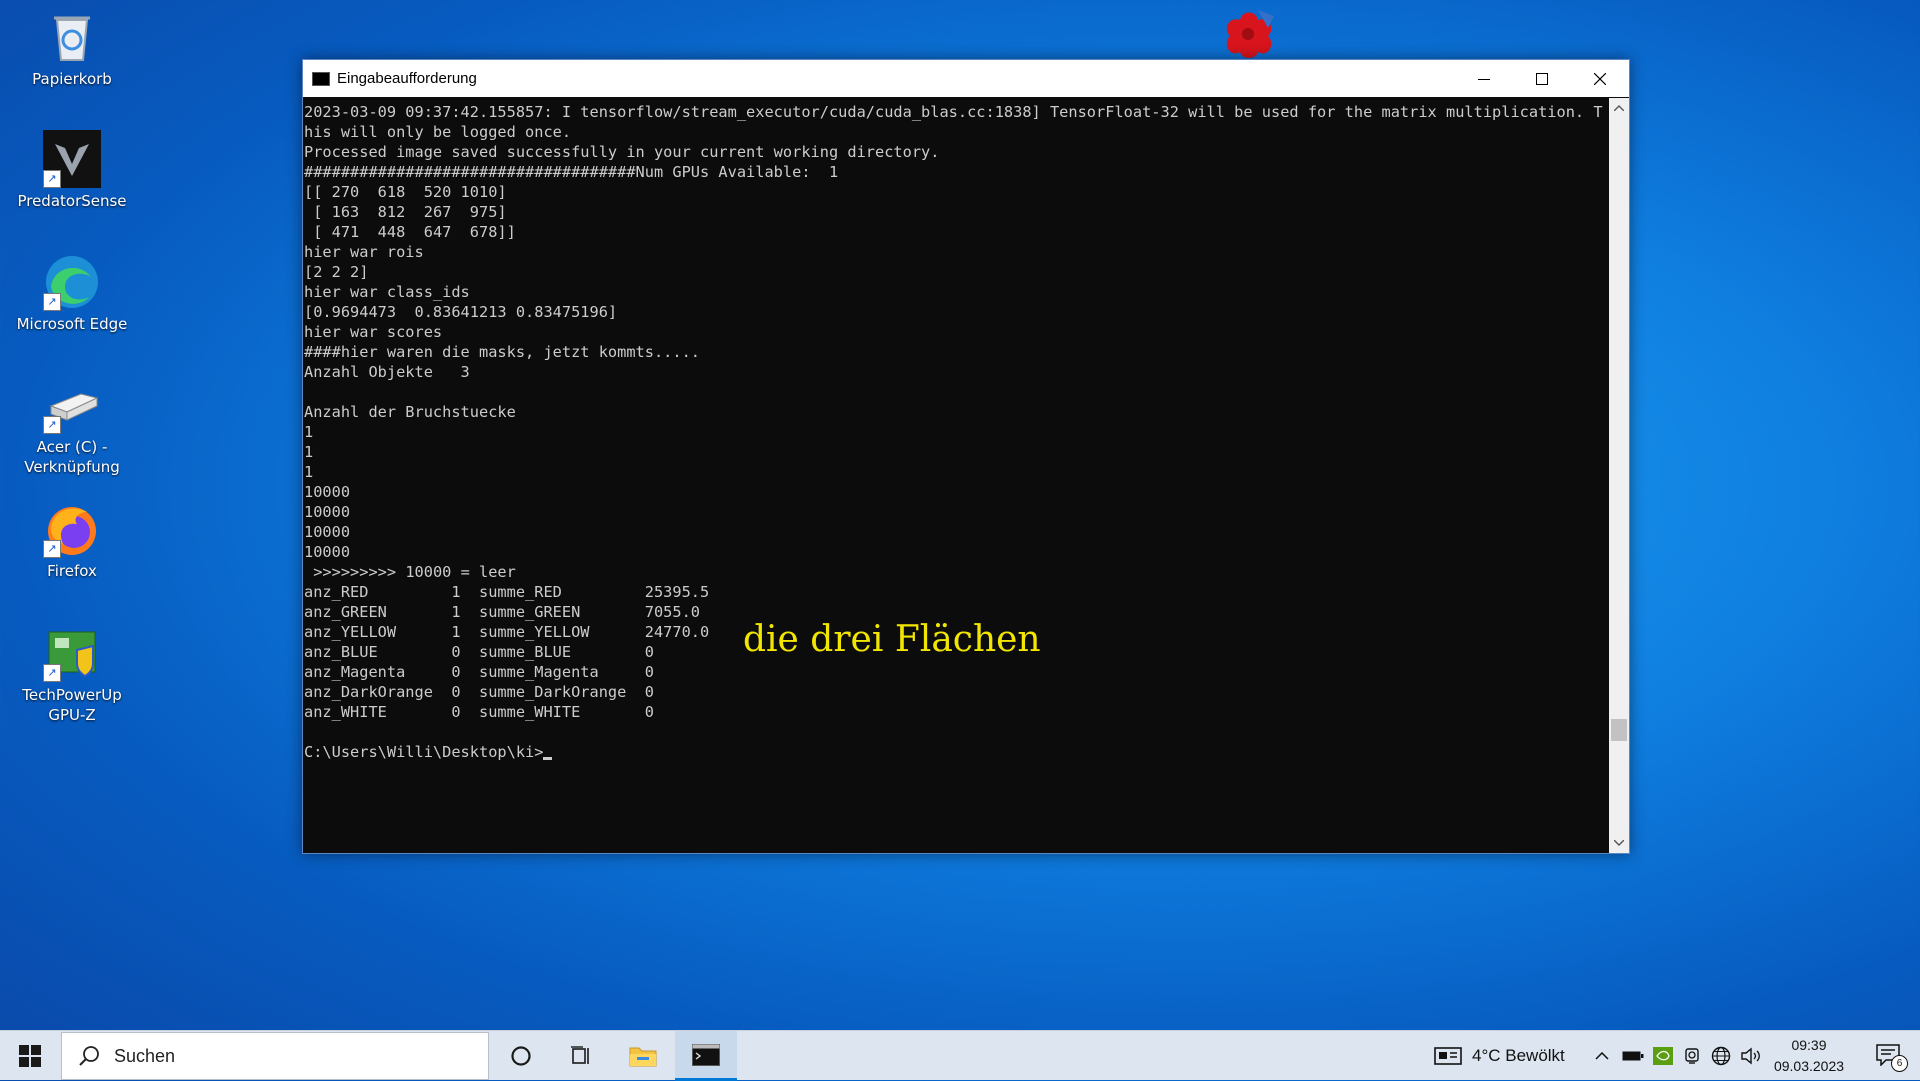 Image resolution: width=1920 pixels, height=1081 pixels. I want to click on gpu-z-icon: ↗, so click(72, 653).